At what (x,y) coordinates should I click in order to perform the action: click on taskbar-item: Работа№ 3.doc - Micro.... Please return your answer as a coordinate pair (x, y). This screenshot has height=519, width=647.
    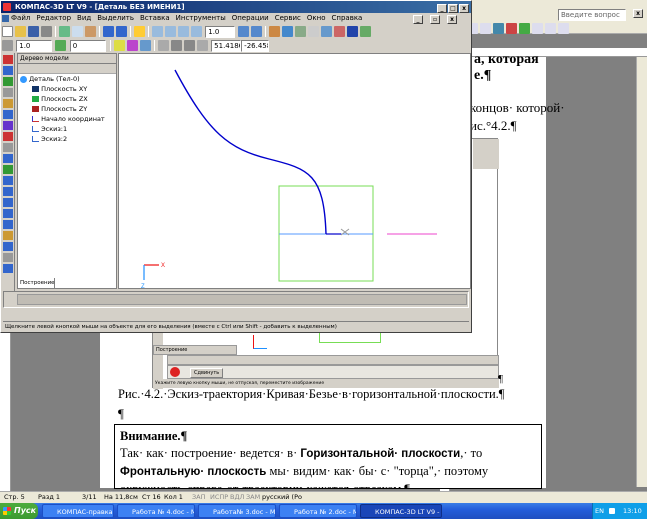
    Looking at the image, I should click on (237, 511).